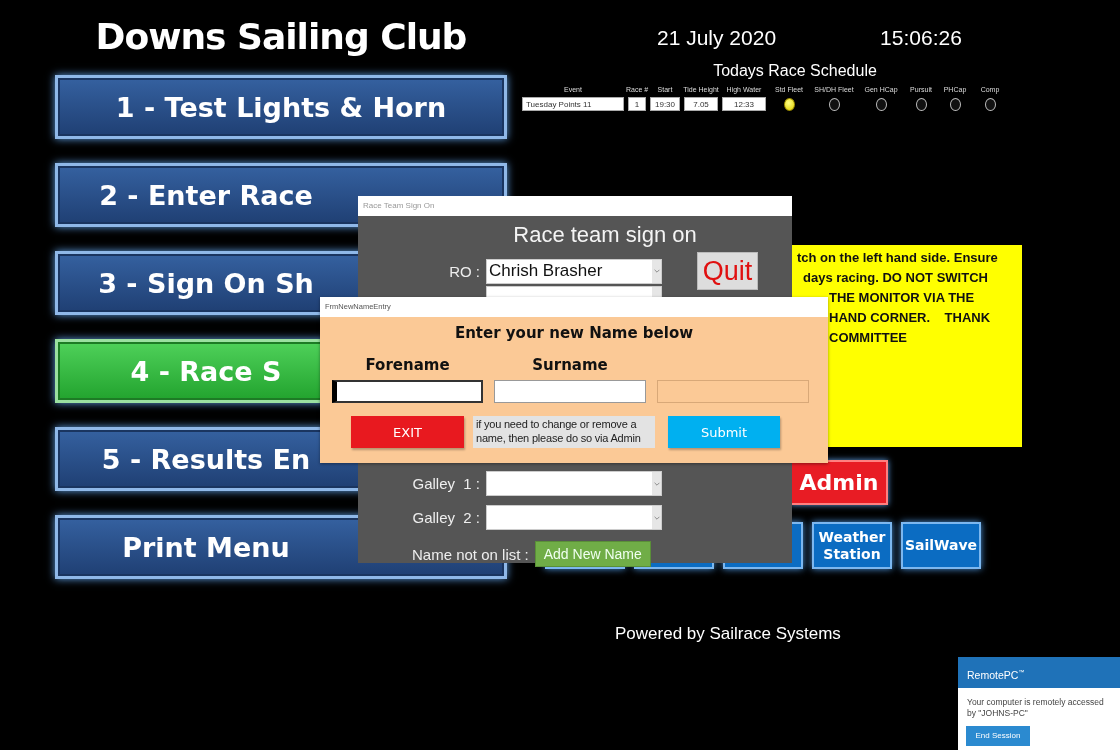  Describe the element at coordinates (637, 104) in the screenshot. I see `race-number-field: 1` at that location.